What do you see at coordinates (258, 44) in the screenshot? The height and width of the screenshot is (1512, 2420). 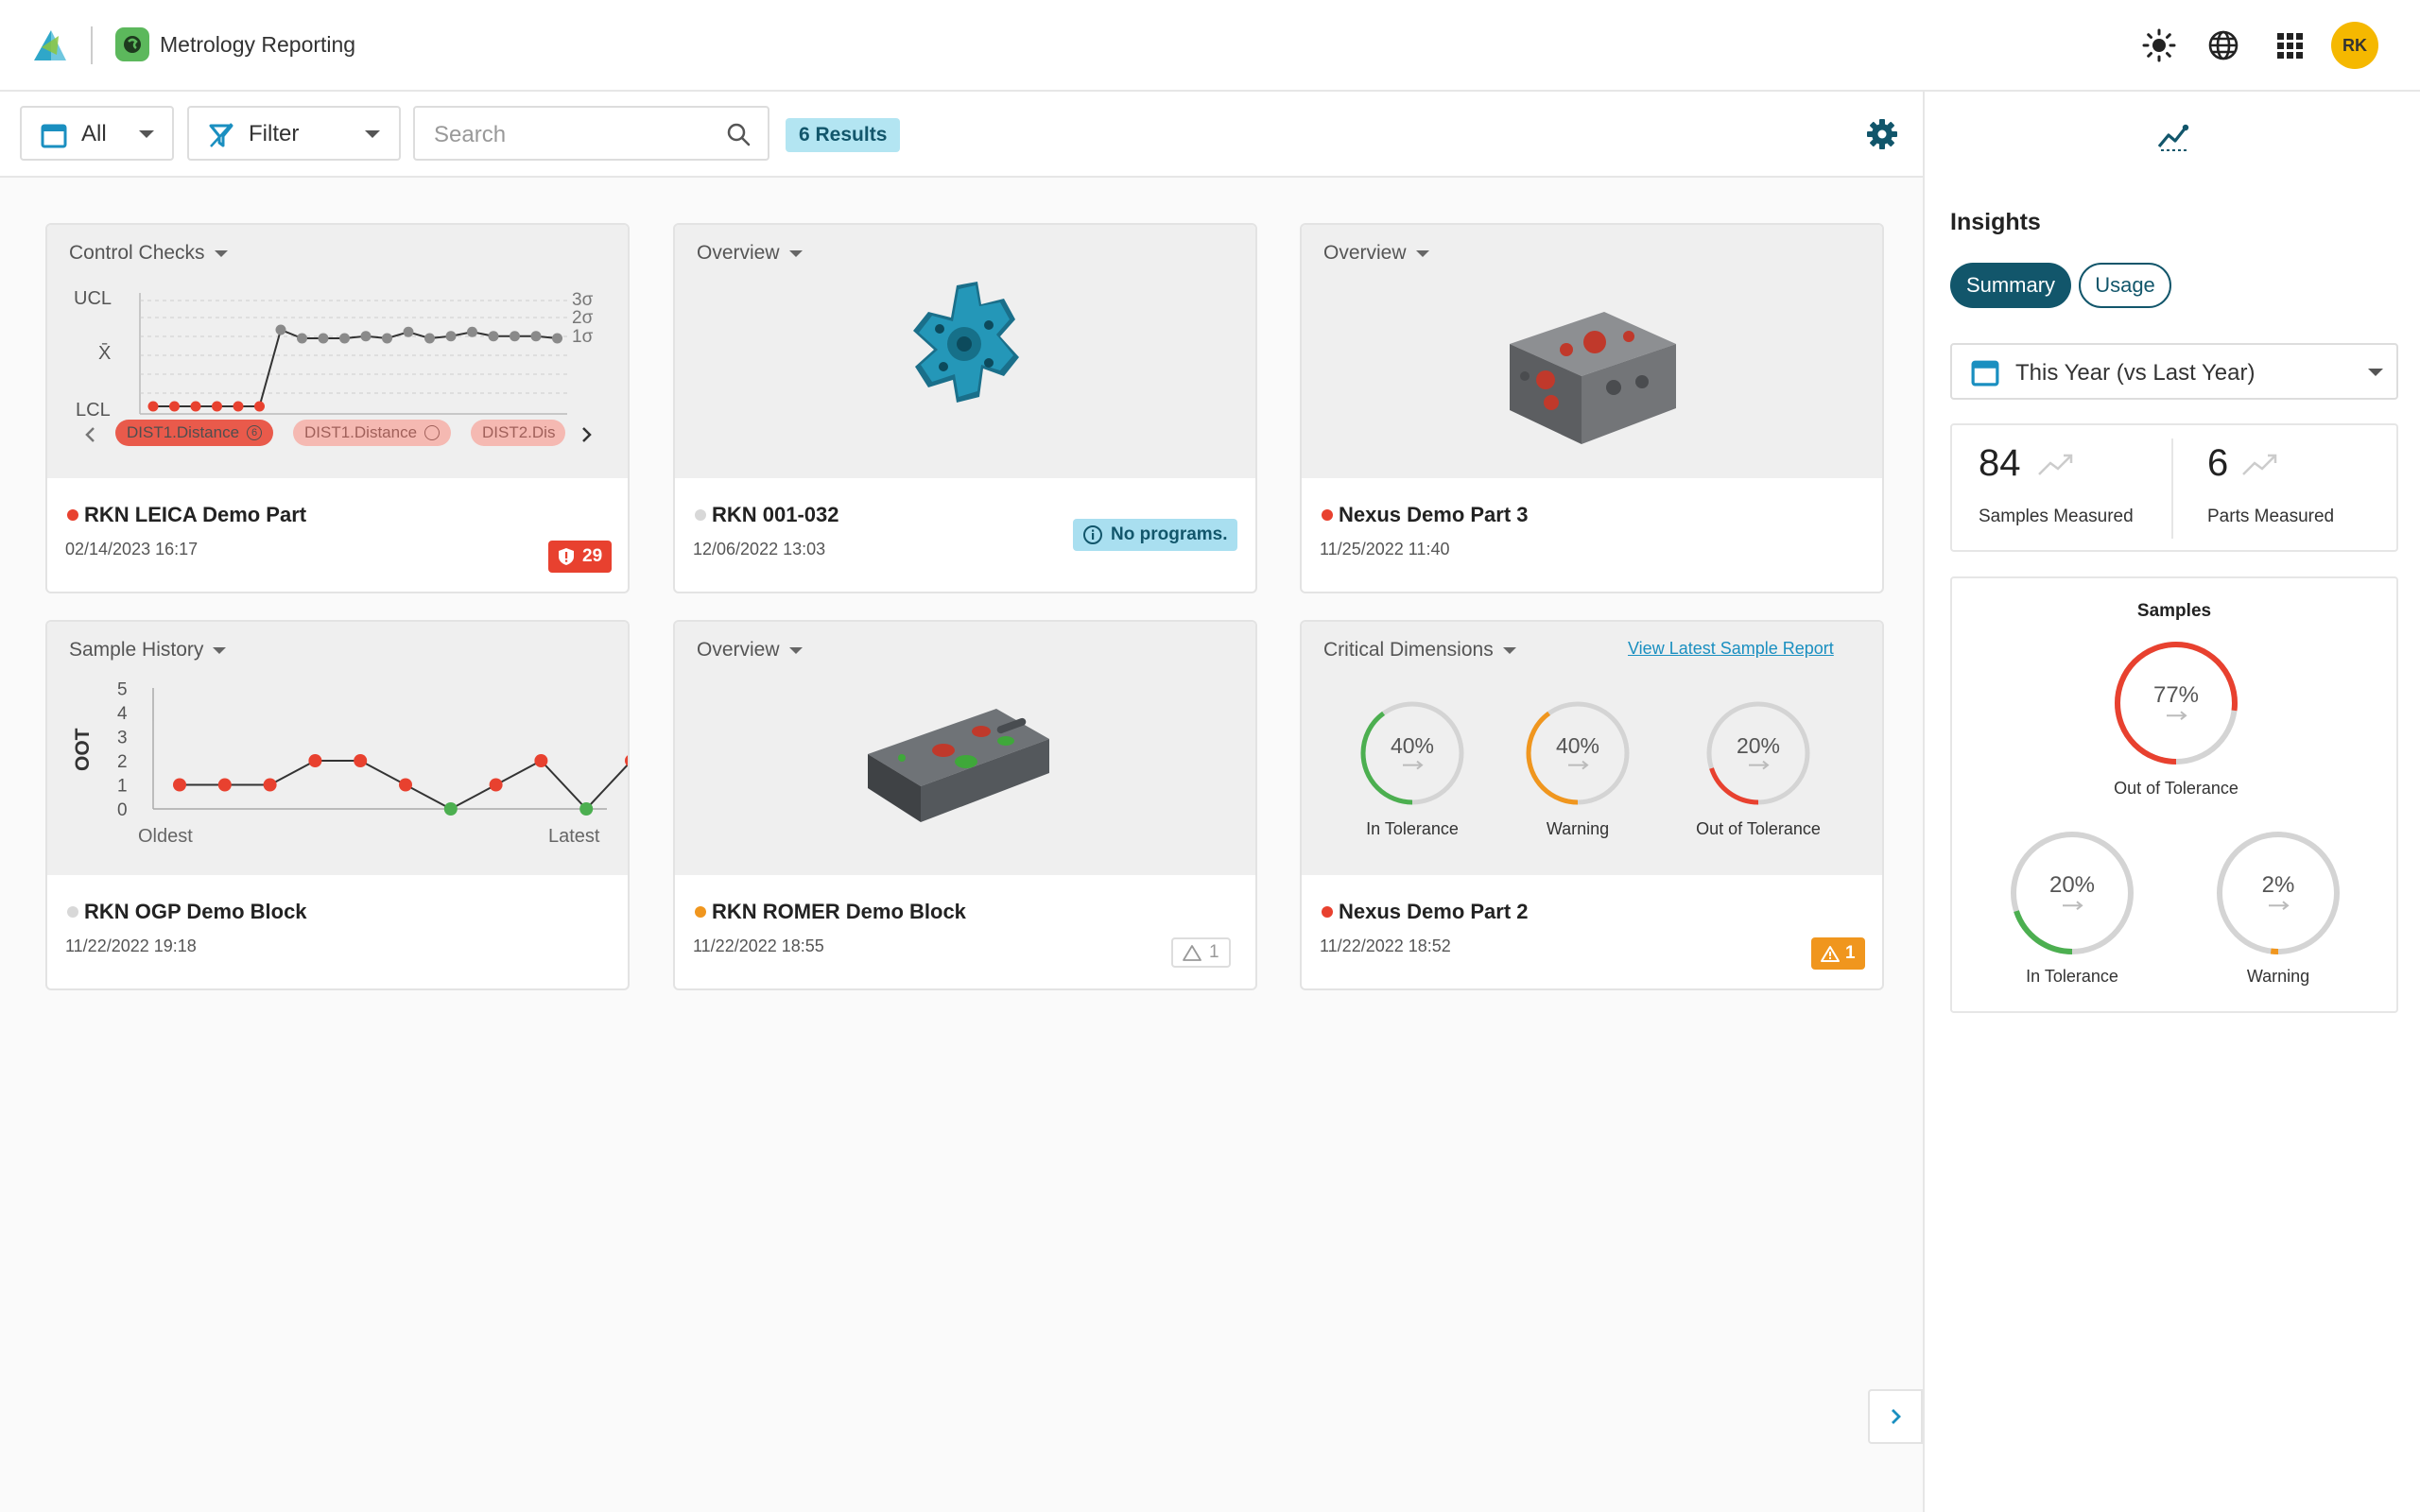 I see `app-title: Metrology Reporting` at bounding box center [258, 44].